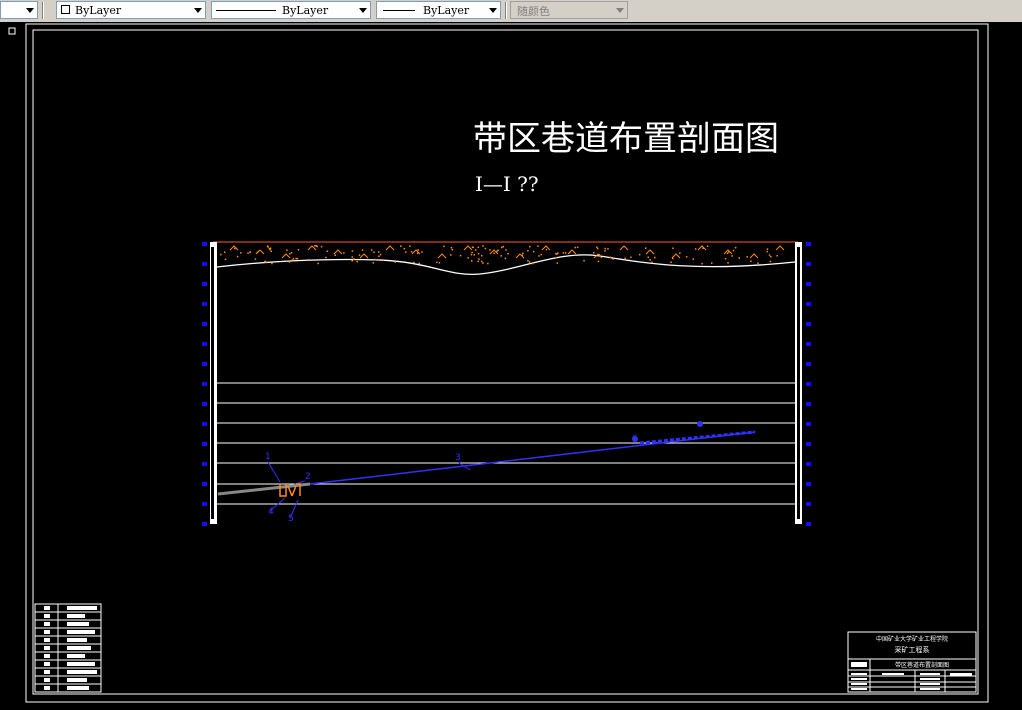 This screenshot has width=1022, height=710. I want to click on color-swatch-icon, so click(65, 9).